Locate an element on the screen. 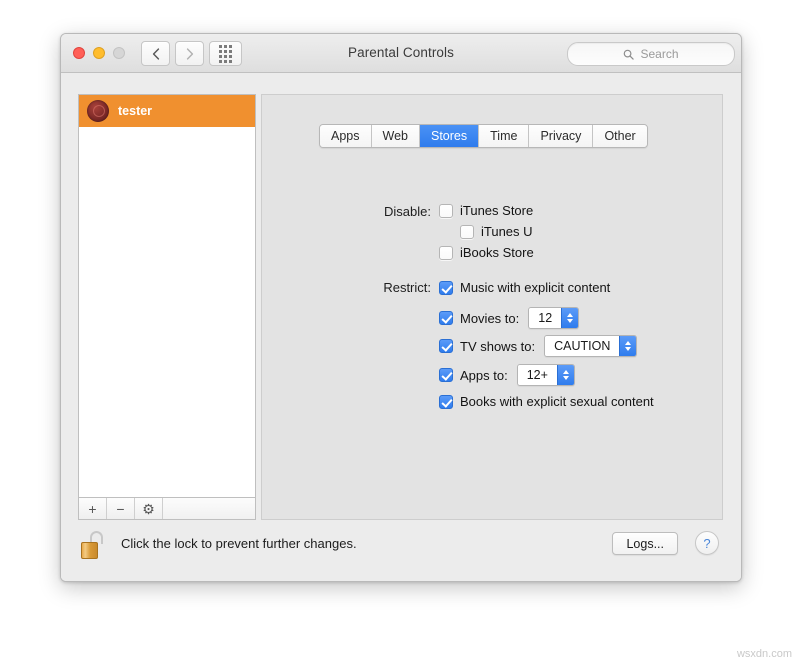  checkbox-itunes-u-row: iTunes U is located at coordinates (496, 231).